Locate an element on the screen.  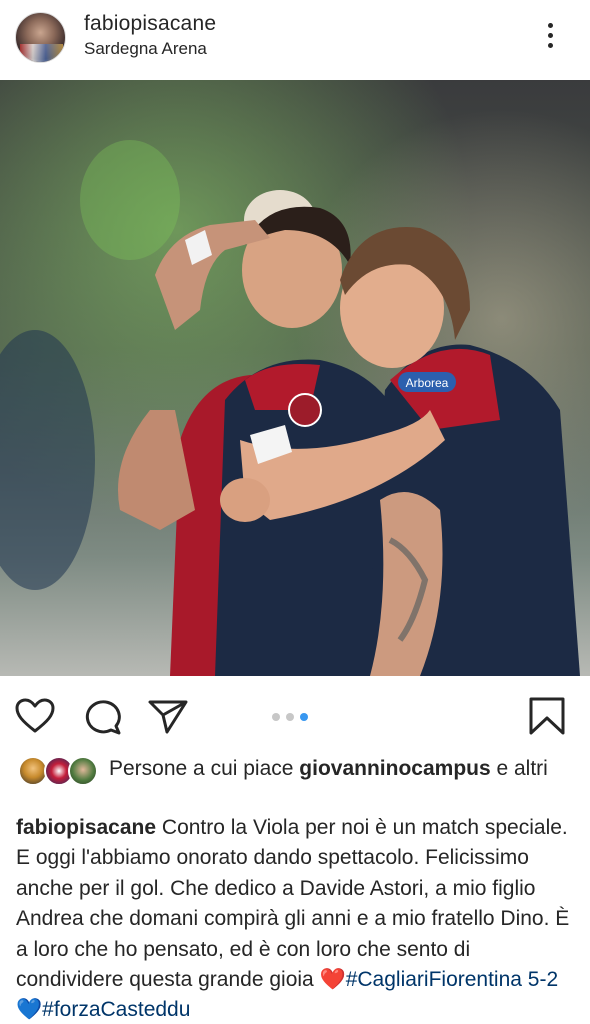
hashtag-link: #forzaCasteddu is located at coordinates (116, 1009).